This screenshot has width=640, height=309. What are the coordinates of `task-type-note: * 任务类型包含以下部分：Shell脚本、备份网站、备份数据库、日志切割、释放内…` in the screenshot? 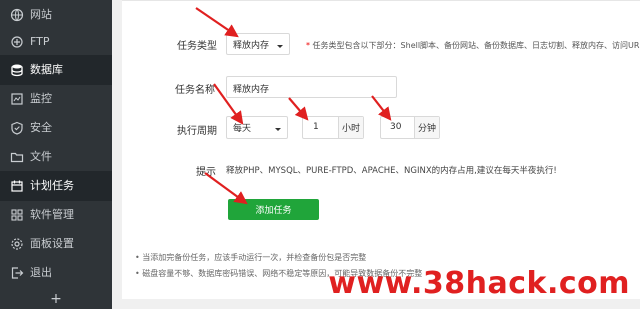 It's located at (473, 45).